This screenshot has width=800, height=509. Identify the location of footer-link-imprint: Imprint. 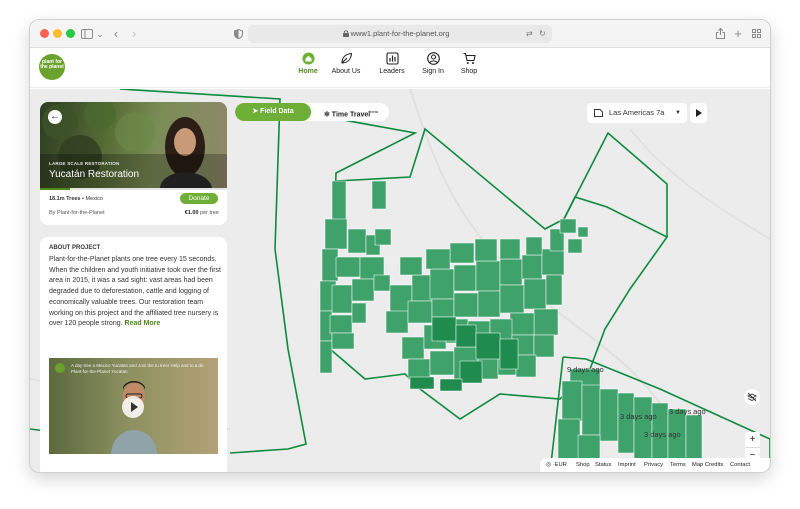
(627, 465).